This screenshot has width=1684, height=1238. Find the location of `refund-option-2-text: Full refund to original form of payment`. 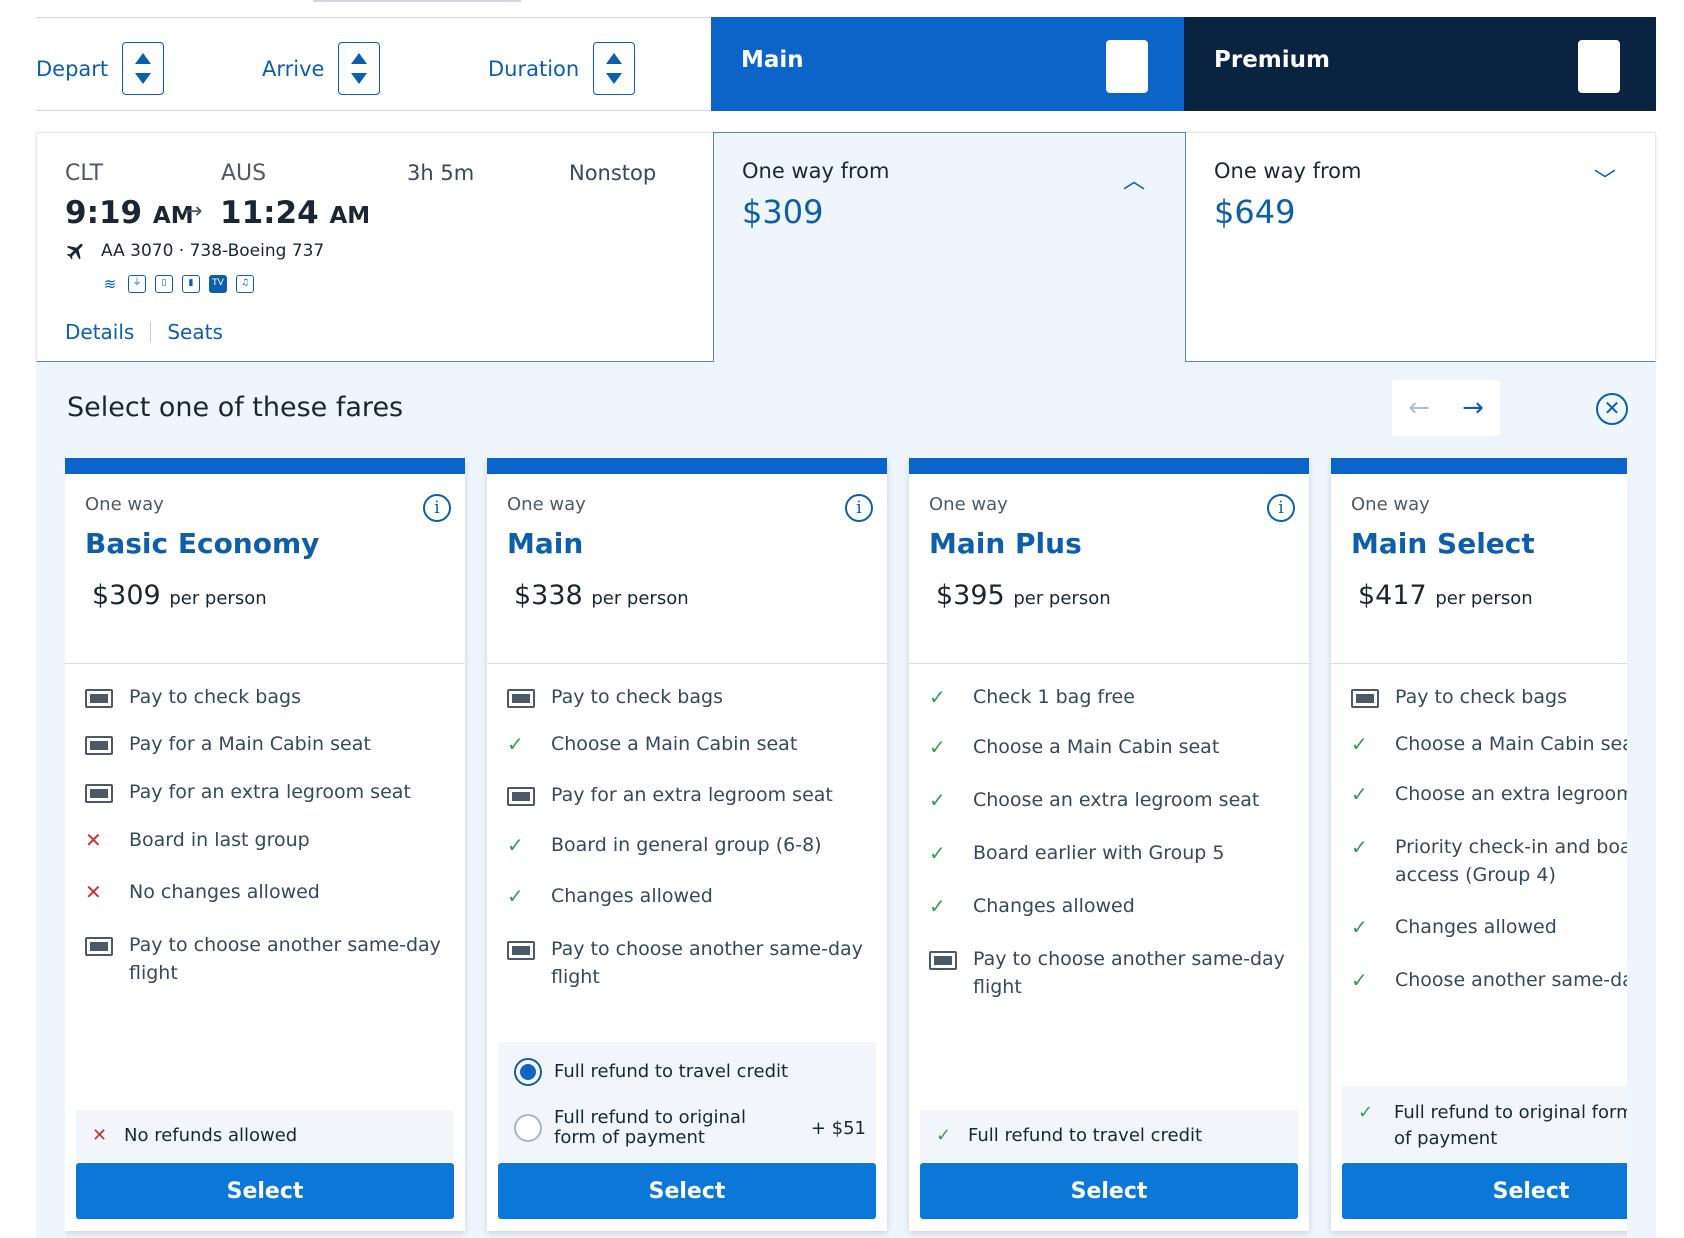

refund-option-2-text: Full refund to original form of payment is located at coordinates (650, 1127).